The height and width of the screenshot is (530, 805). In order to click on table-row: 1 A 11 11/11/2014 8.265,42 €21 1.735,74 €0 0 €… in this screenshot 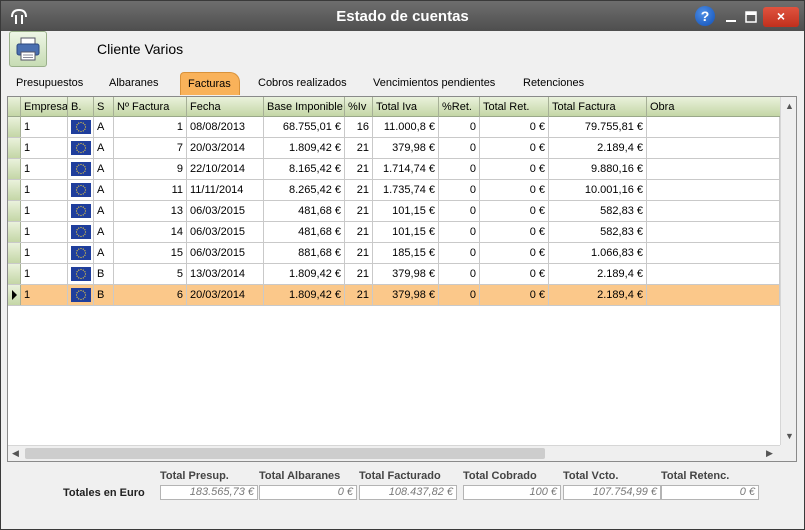, I will do `click(394, 190)`.